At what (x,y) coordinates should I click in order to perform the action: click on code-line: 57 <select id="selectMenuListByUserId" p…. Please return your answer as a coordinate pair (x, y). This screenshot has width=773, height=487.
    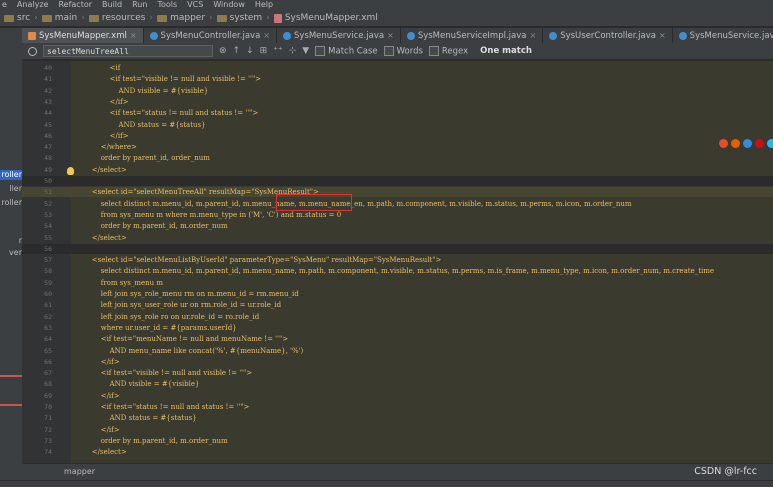
    Looking at the image, I should click on (397, 260).